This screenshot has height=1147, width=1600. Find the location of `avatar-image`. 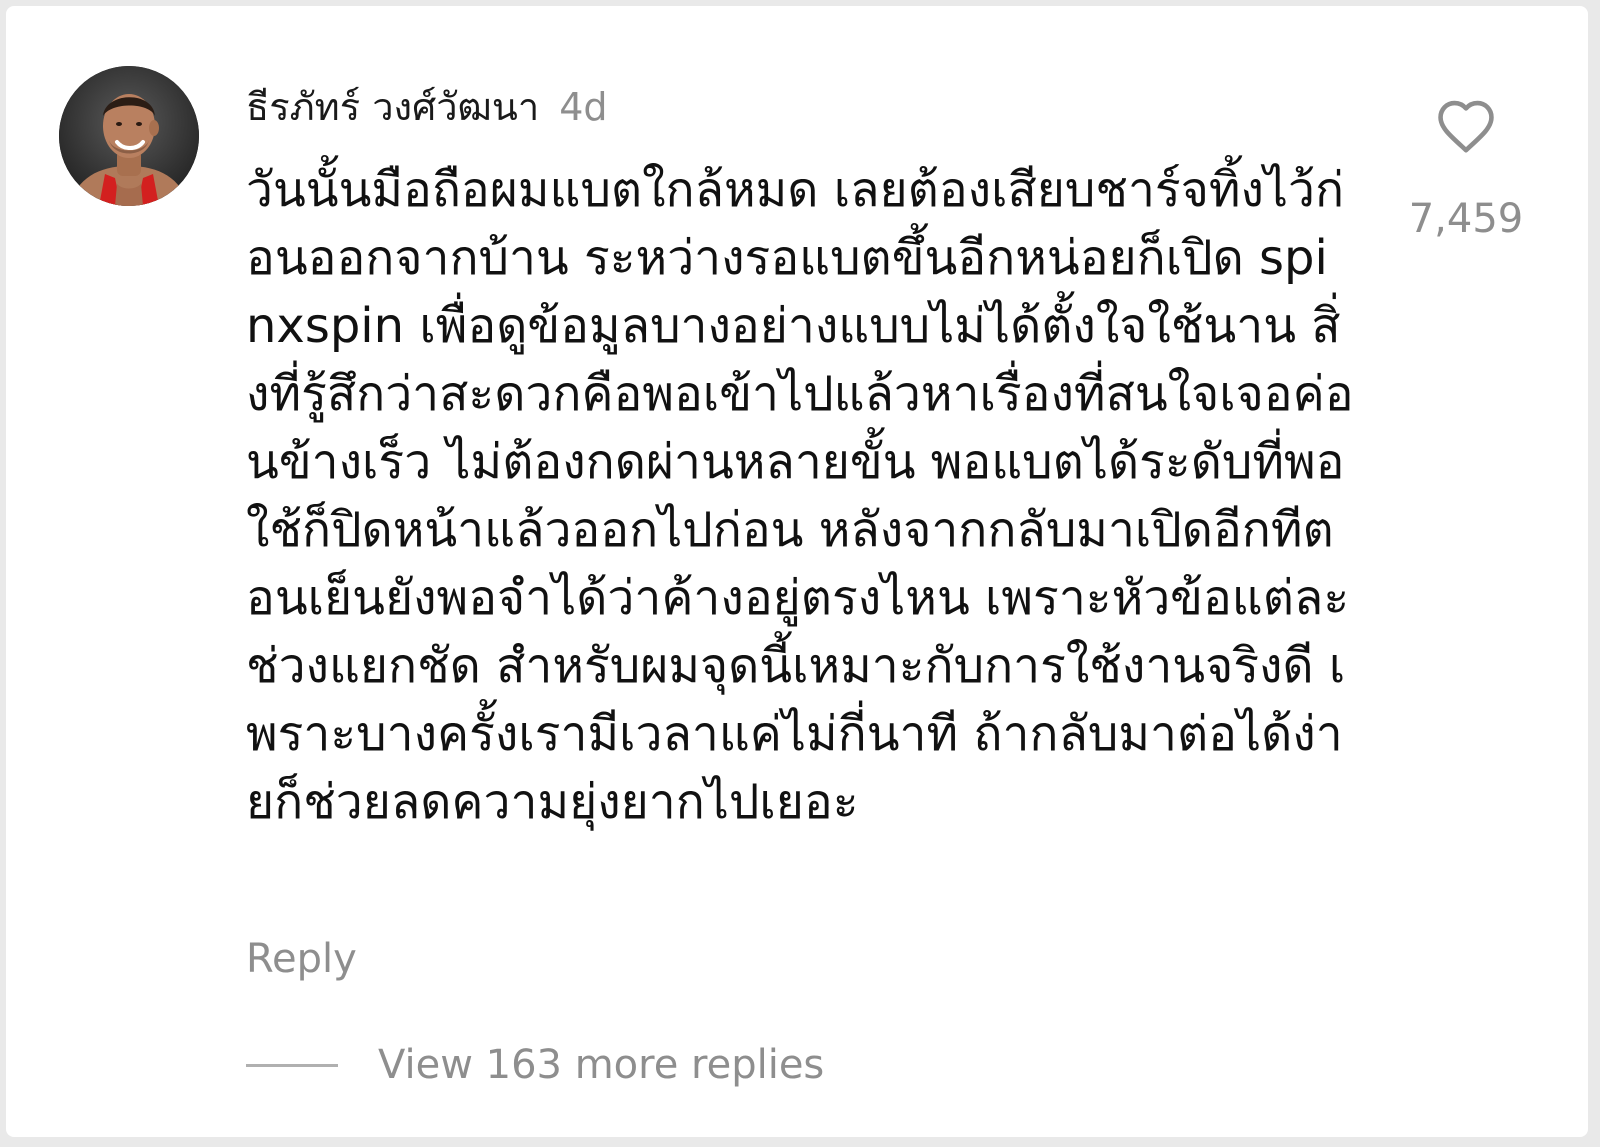

avatar-image is located at coordinates (129, 136).